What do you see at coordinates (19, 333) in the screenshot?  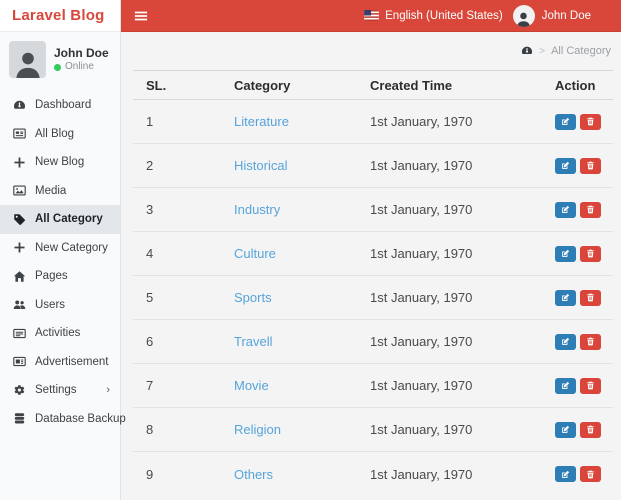 I see `activities-icon` at bounding box center [19, 333].